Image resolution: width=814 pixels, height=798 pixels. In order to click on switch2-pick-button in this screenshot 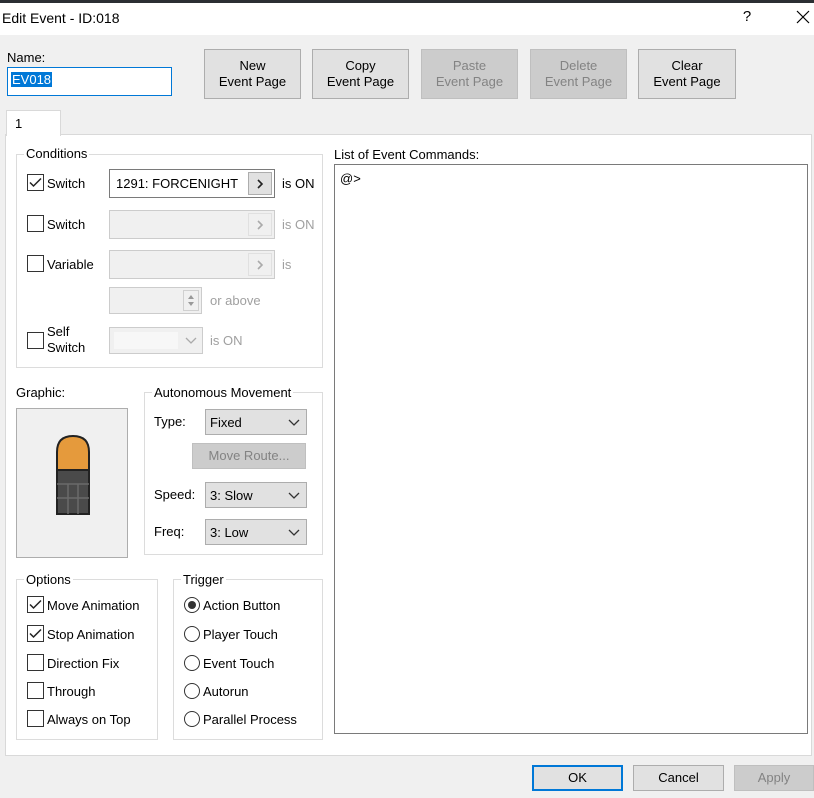, I will do `click(260, 224)`.